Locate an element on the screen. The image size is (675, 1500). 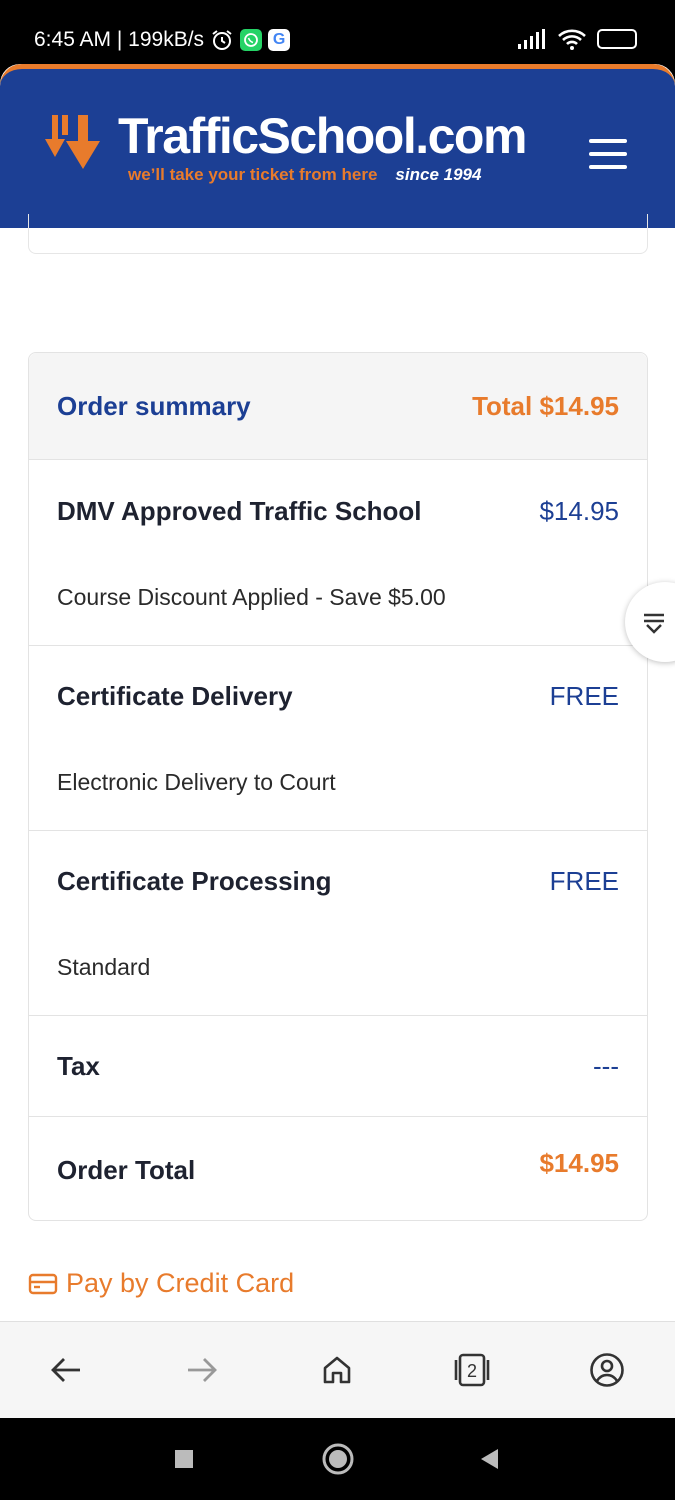
order-summary-header: Order summary Total $14.95 is located at coordinates (338, 406).